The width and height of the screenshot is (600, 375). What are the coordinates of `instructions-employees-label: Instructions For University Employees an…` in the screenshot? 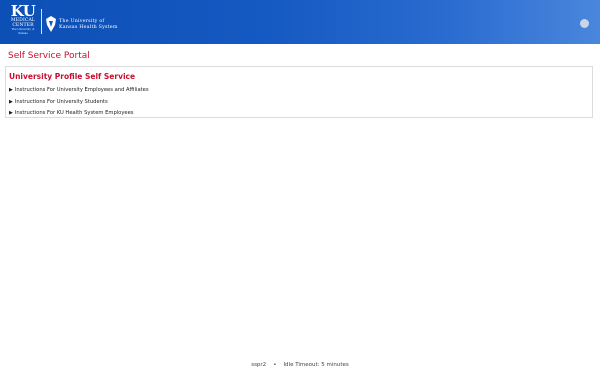 It's located at (81, 90).